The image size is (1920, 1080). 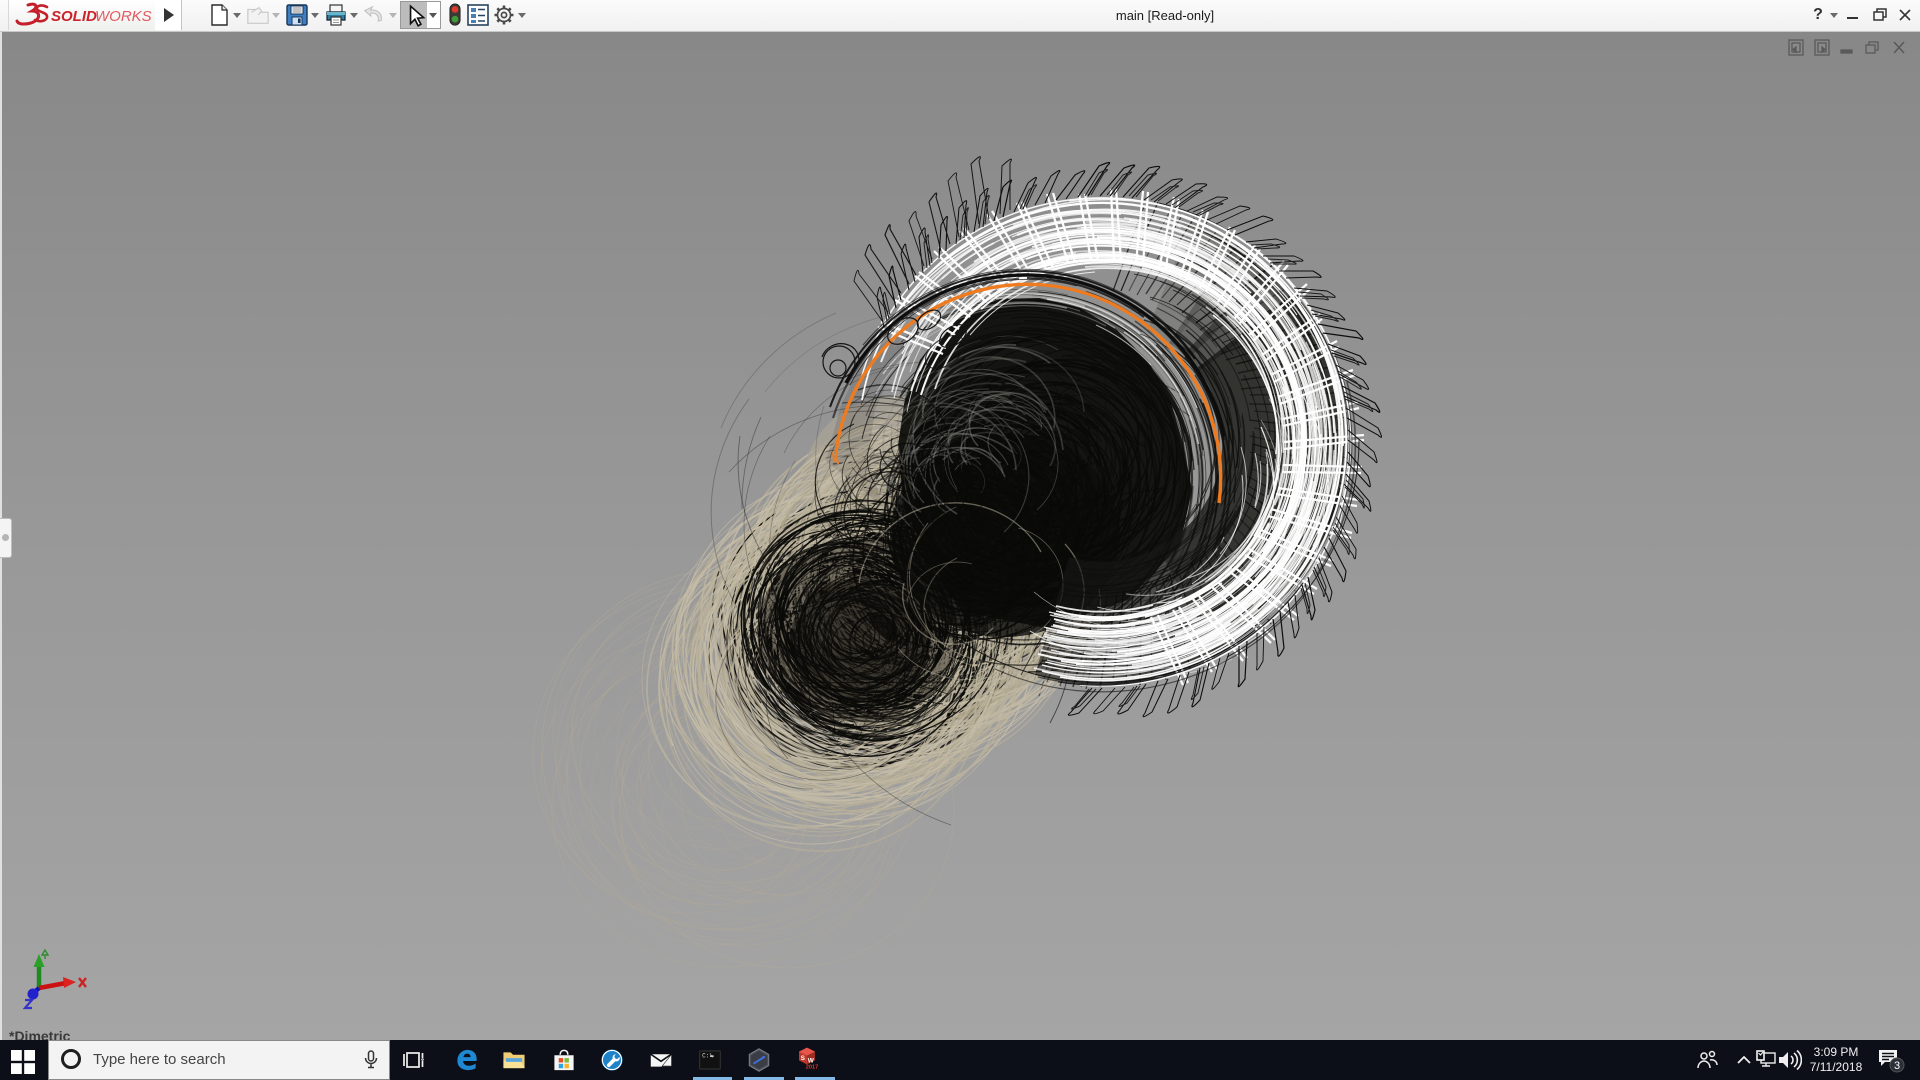 I want to click on svg-text: SOLID, so click(x=74, y=16).